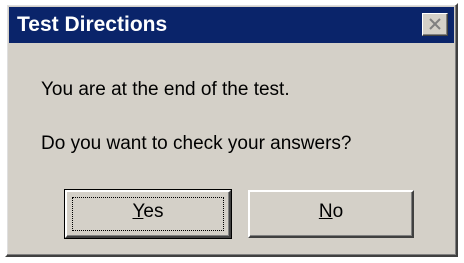 This screenshot has height=263, width=464. I want to click on yes-button-label: Yes, so click(147, 211).